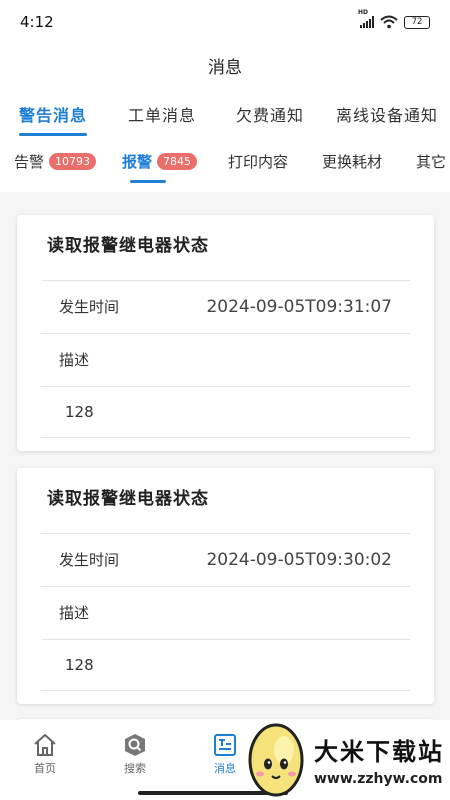  I want to click on battery-level: 72, so click(417, 22).